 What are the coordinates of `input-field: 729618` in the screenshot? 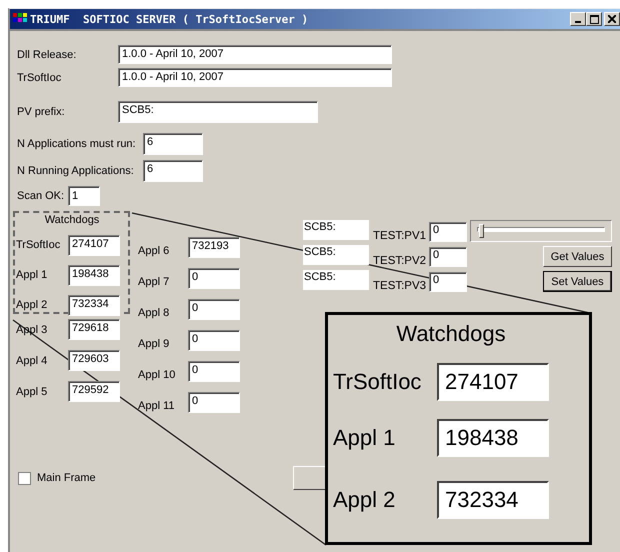 It's located at (94, 329).